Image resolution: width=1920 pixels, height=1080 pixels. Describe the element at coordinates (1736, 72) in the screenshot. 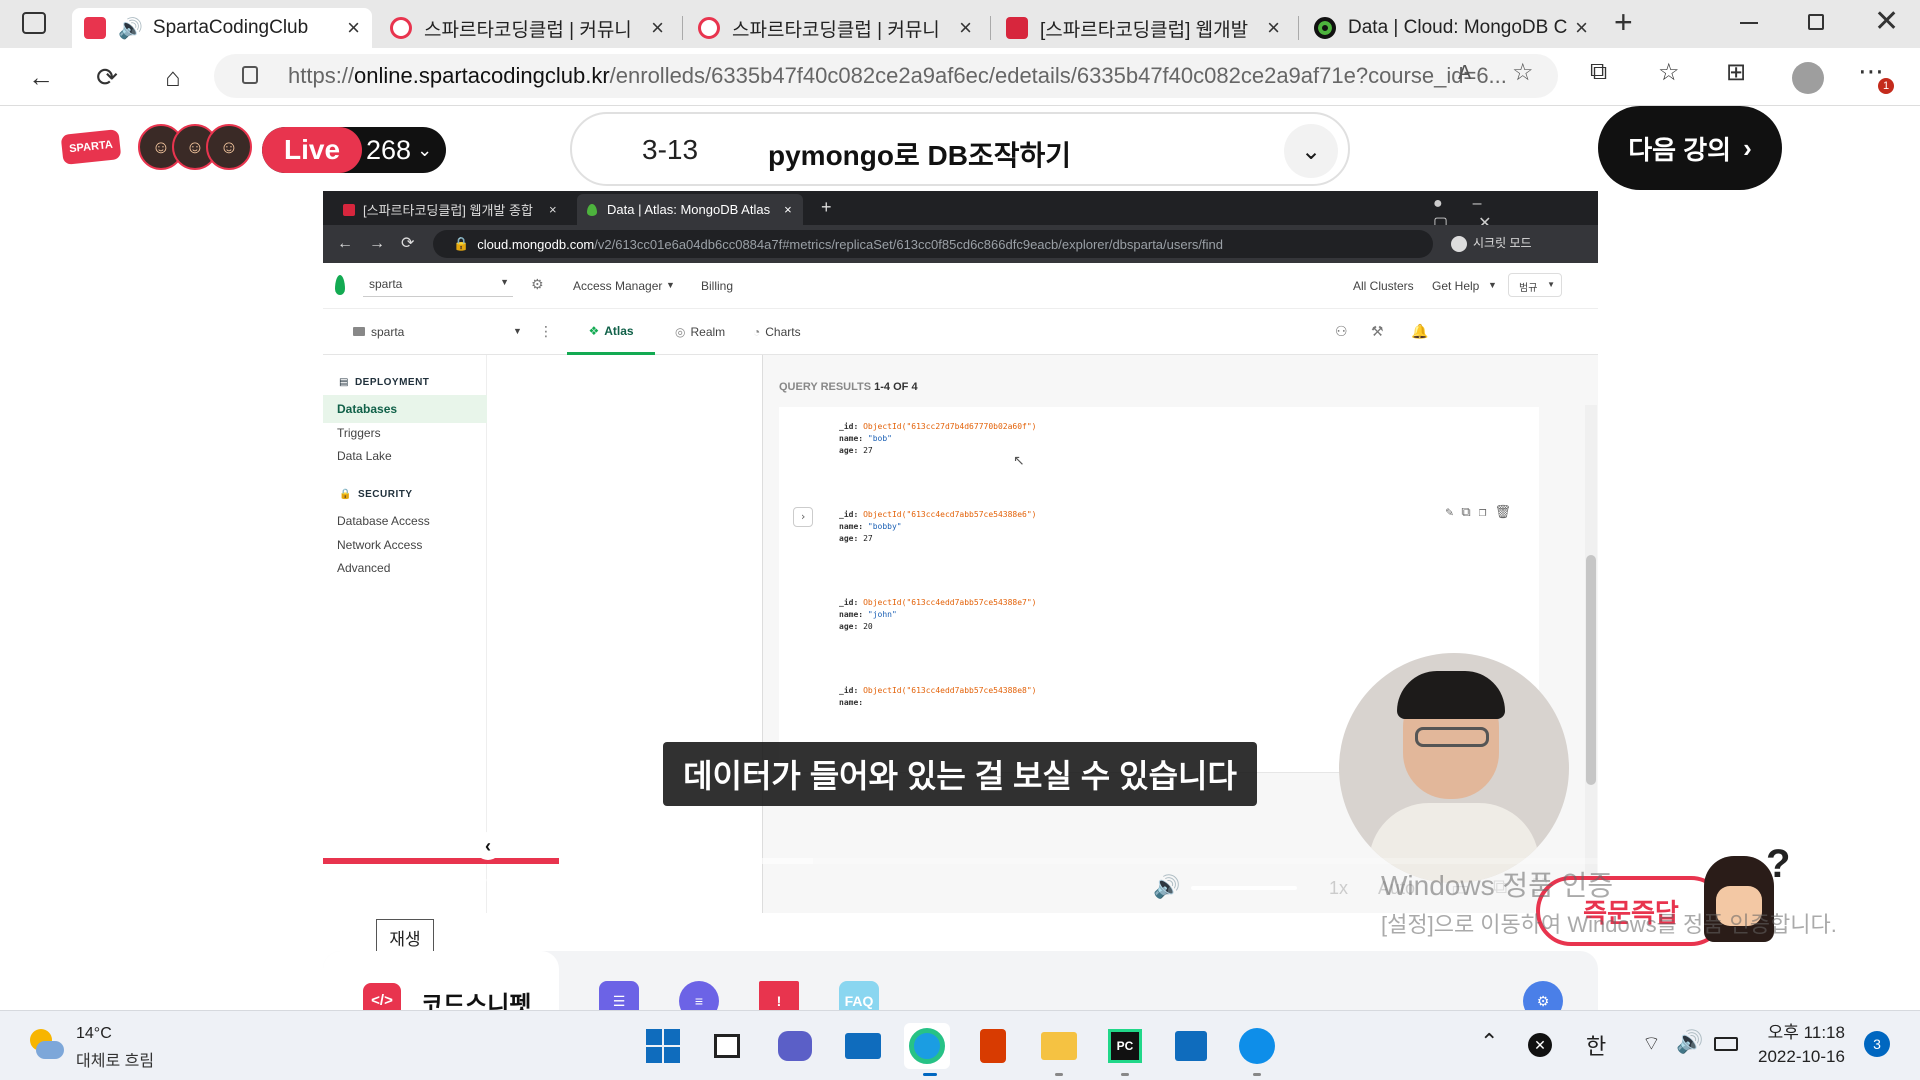

I see `collections-icon: ⊞` at that location.